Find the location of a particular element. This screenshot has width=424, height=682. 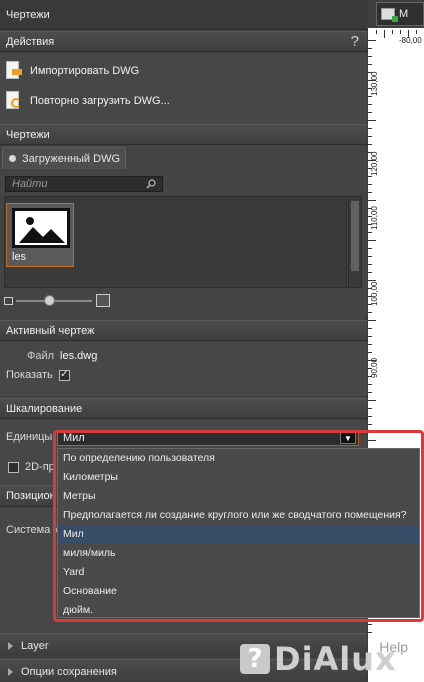

units-option-user-defined: По определению пользователя is located at coordinates (238, 458).